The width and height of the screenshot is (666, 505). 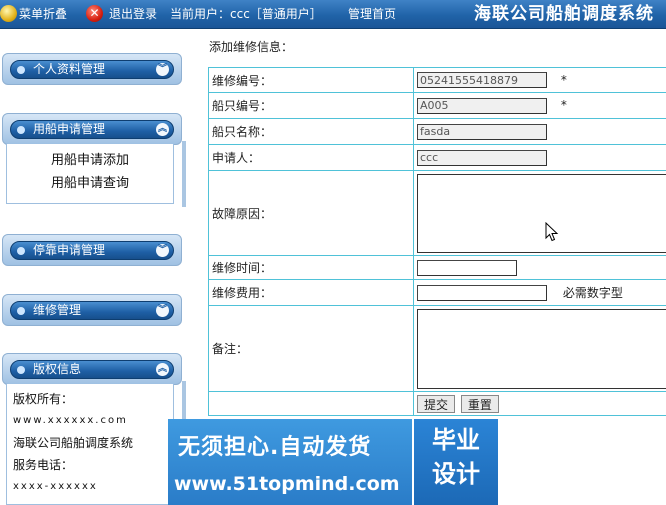 What do you see at coordinates (311, 80) in the screenshot?
I see `field-label: 维修编号：` at bounding box center [311, 80].